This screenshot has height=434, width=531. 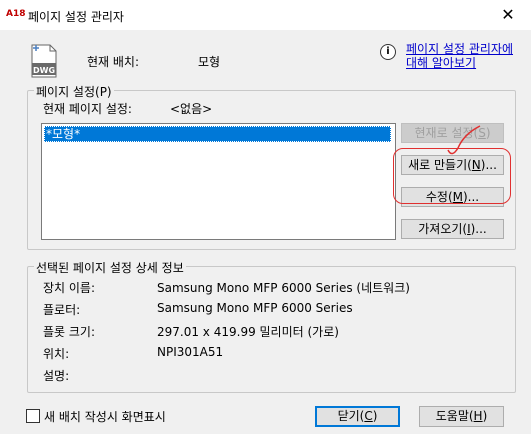 I want to click on page-setups-legend: 페이지 설정(P), so click(x=74, y=91).